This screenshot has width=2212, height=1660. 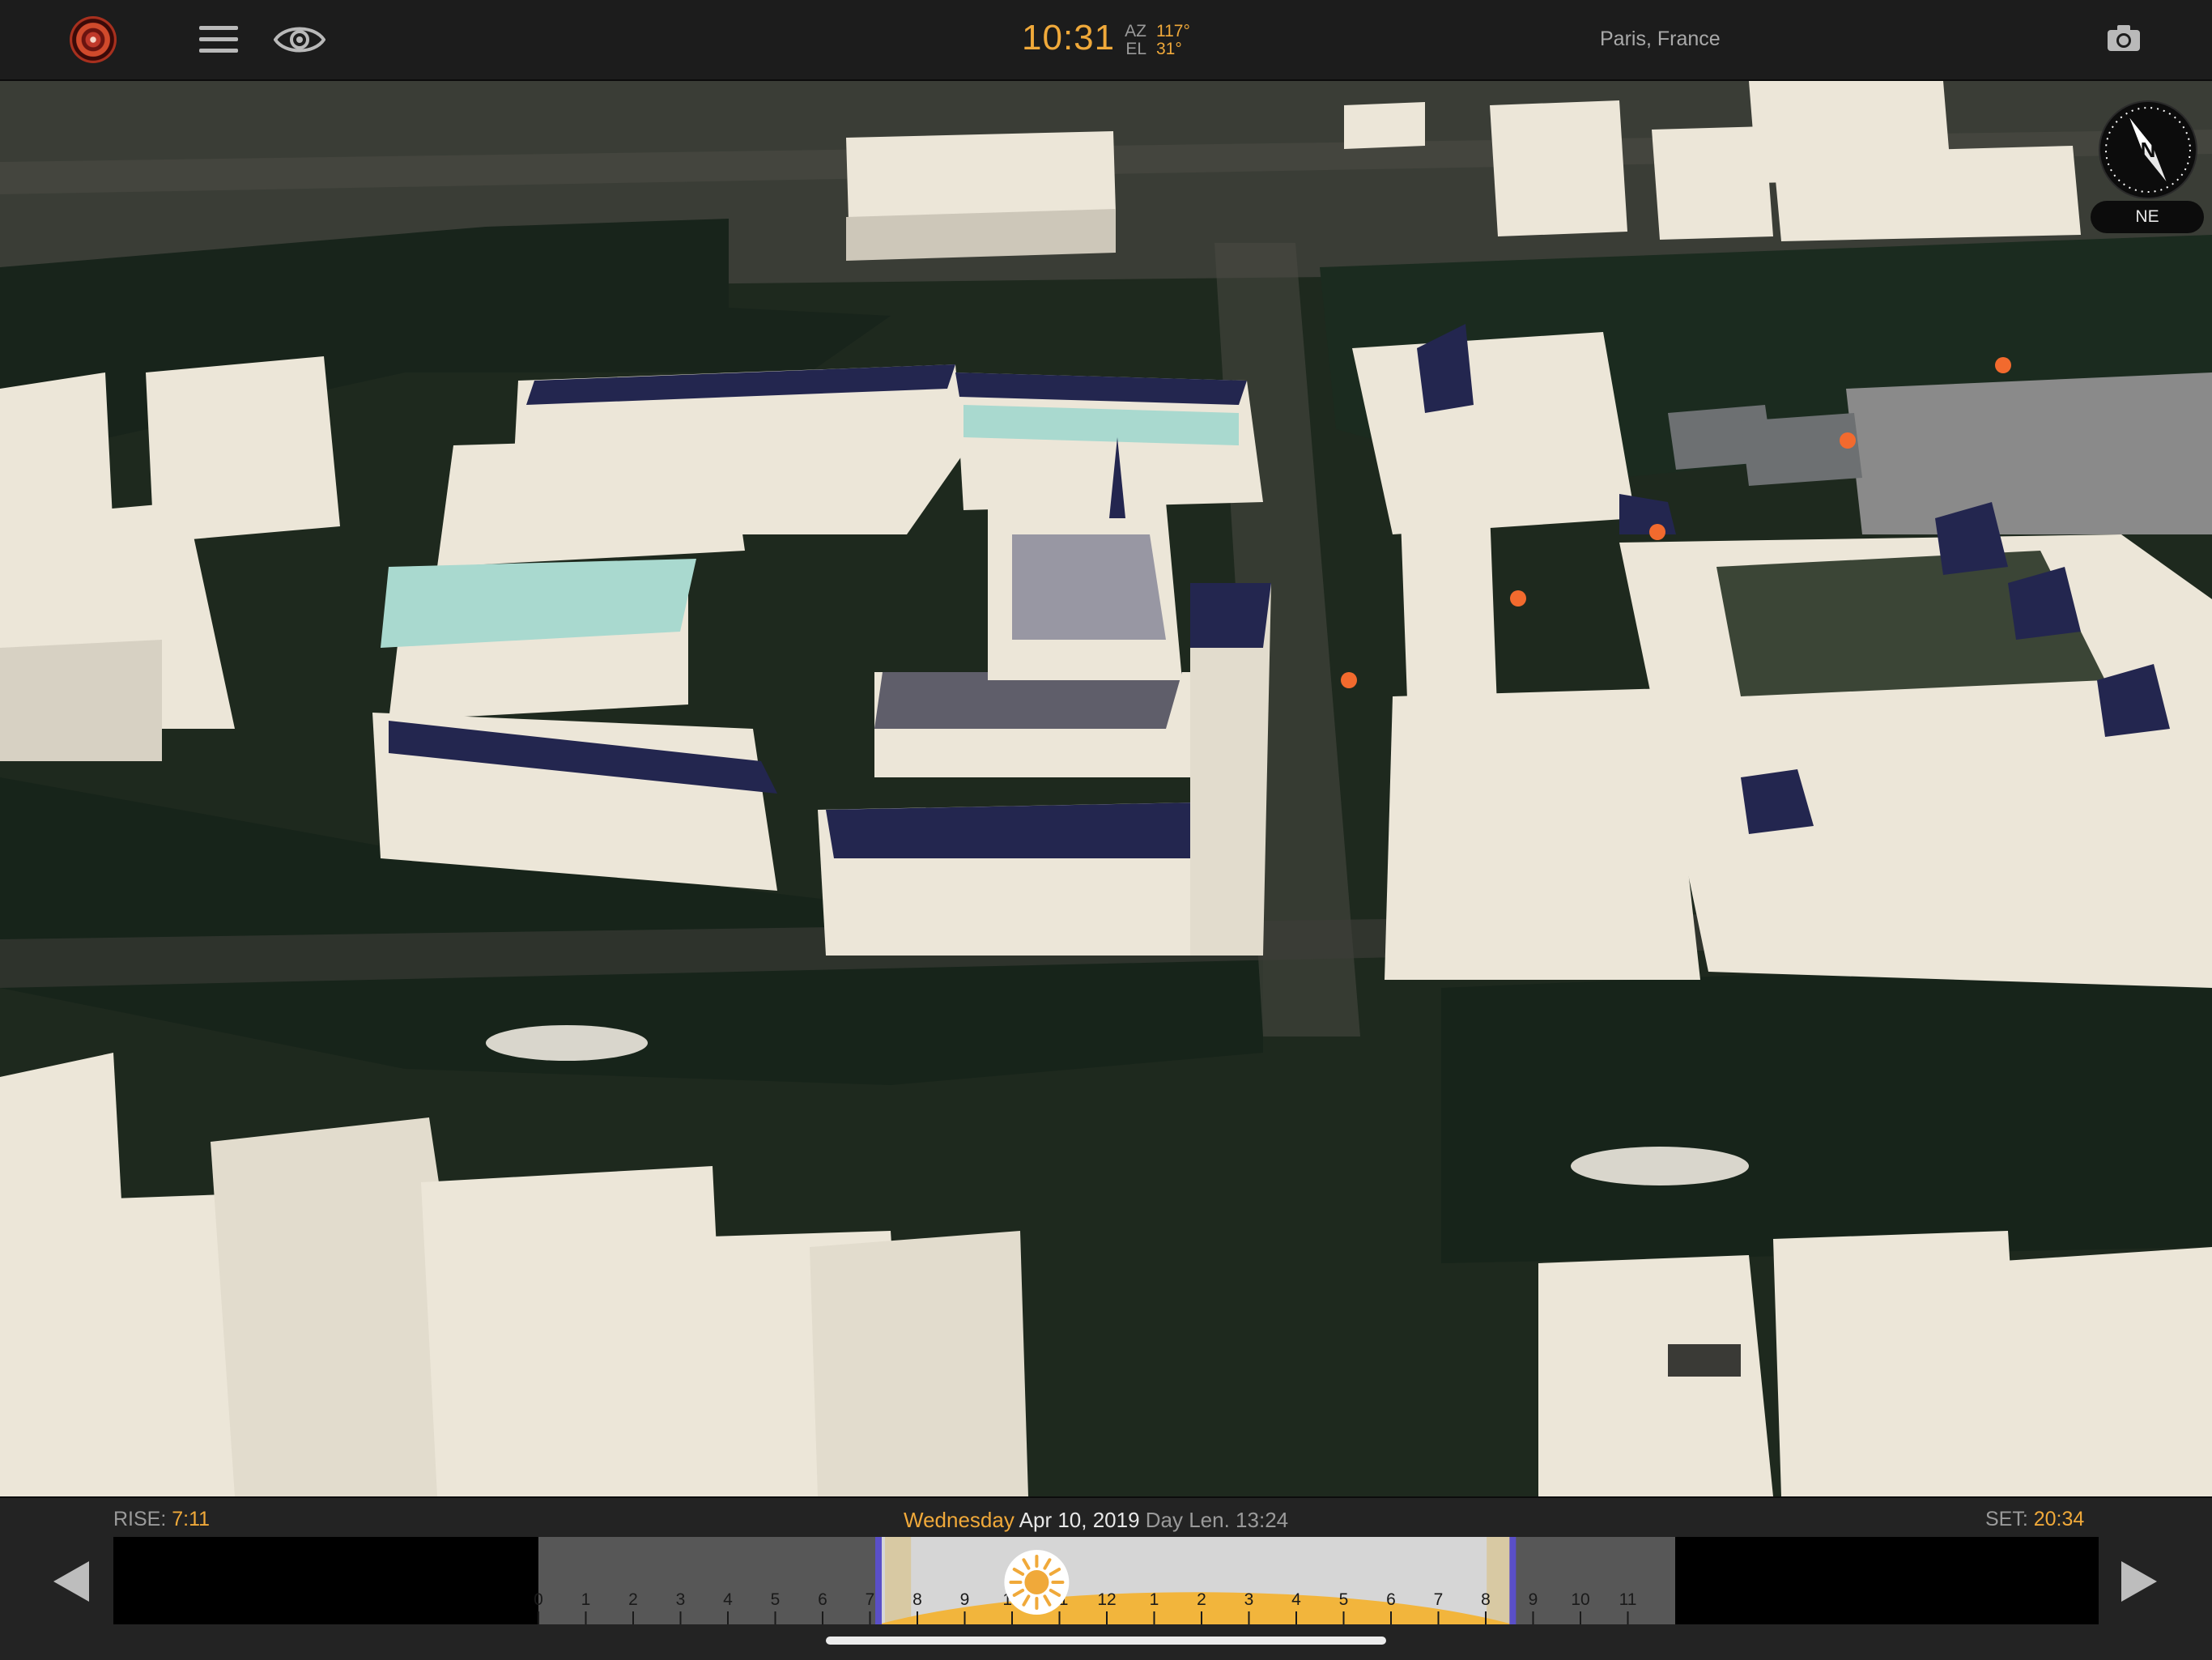 I want to click on sunset-time: 20:34, so click(x=2059, y=1519).